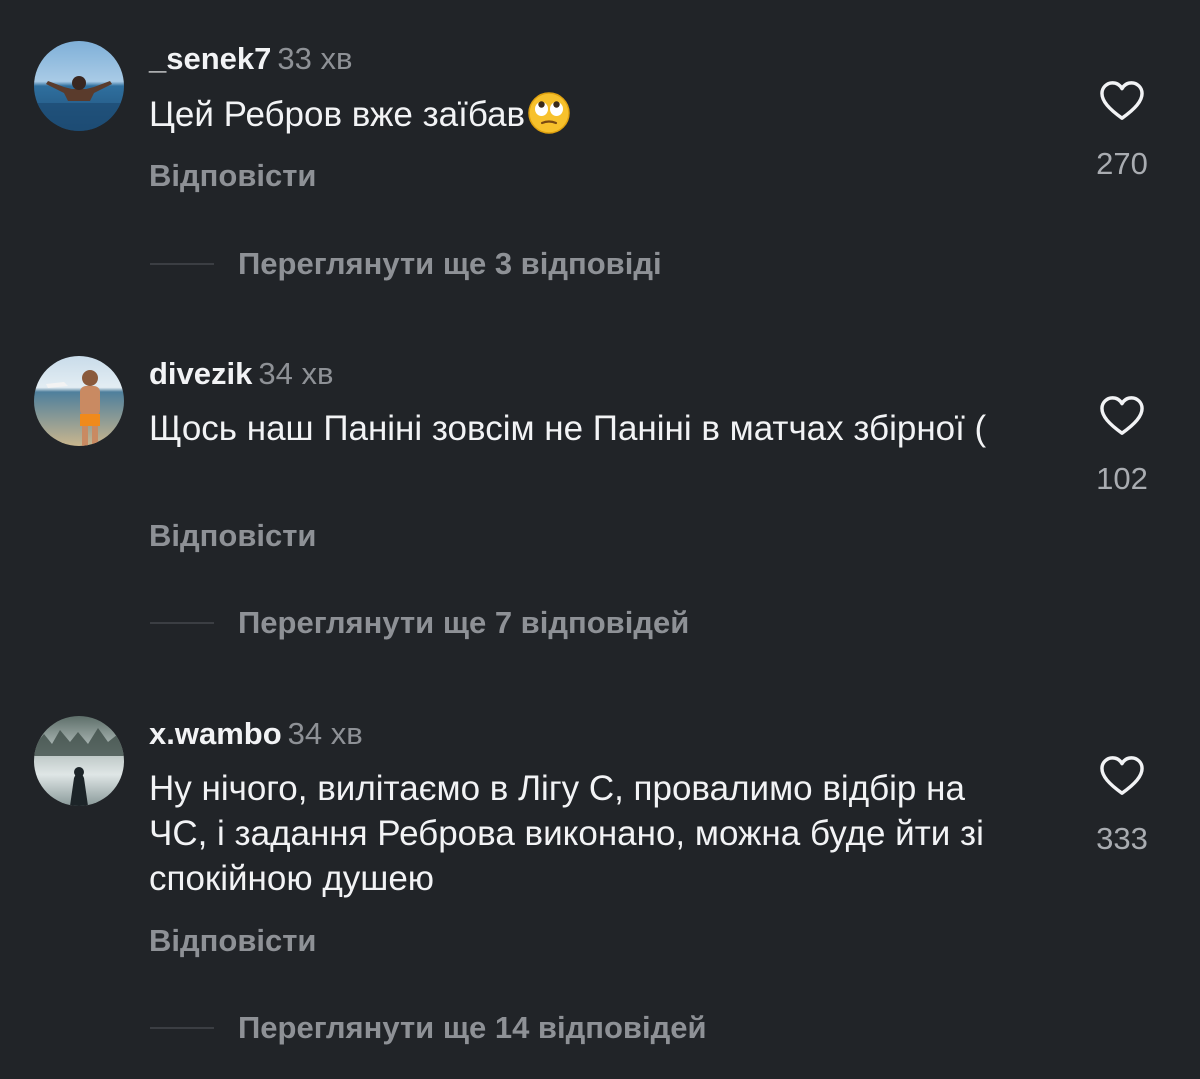 The width and height of the screenshot is (1200, 1079). What do you see at coordinates (210, 58) in the screenshot?
I see `username: _senek7` at bounding box center [210, 58].